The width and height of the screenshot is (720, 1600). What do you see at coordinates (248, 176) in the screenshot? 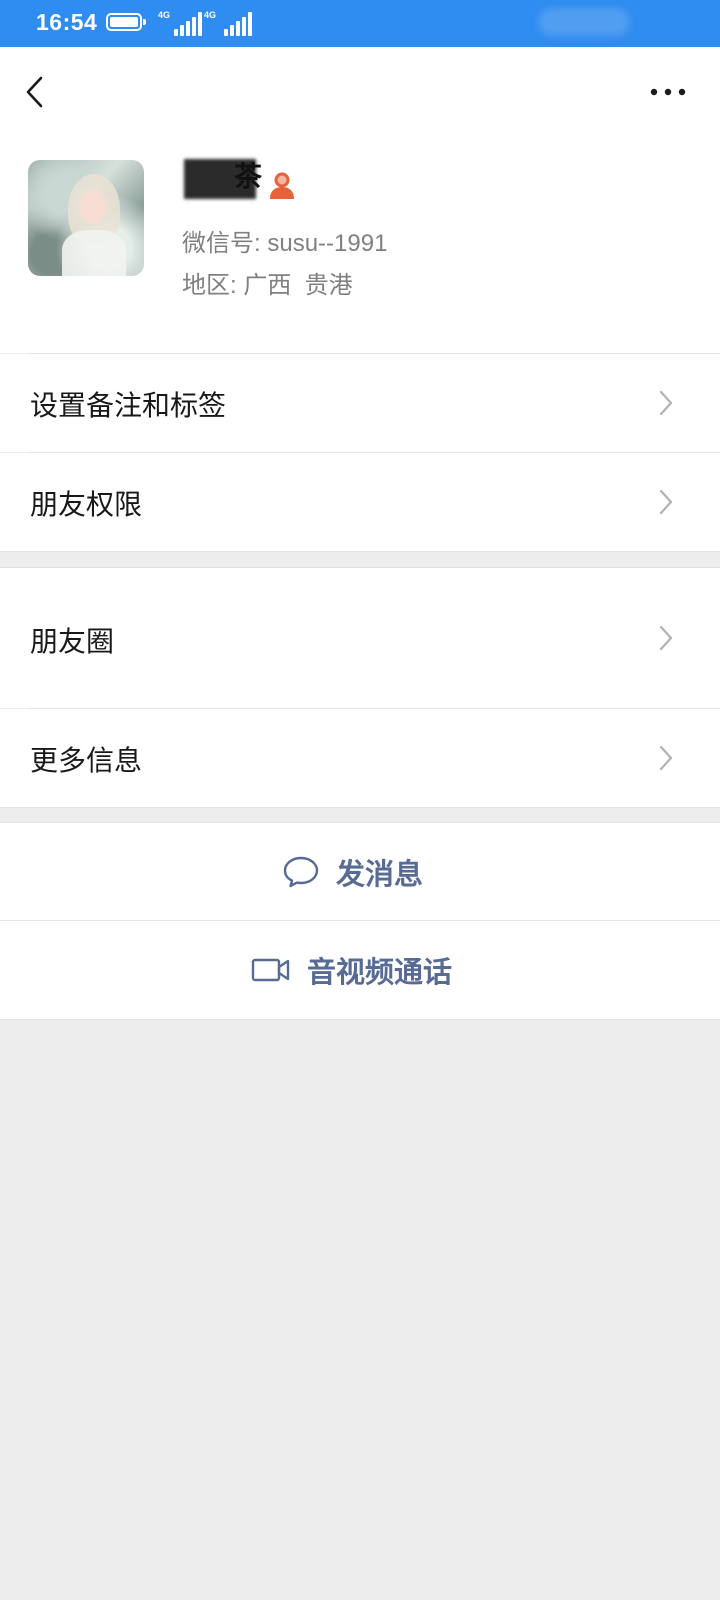
I see `nickname: 茶` at bounding box center [248, 176].